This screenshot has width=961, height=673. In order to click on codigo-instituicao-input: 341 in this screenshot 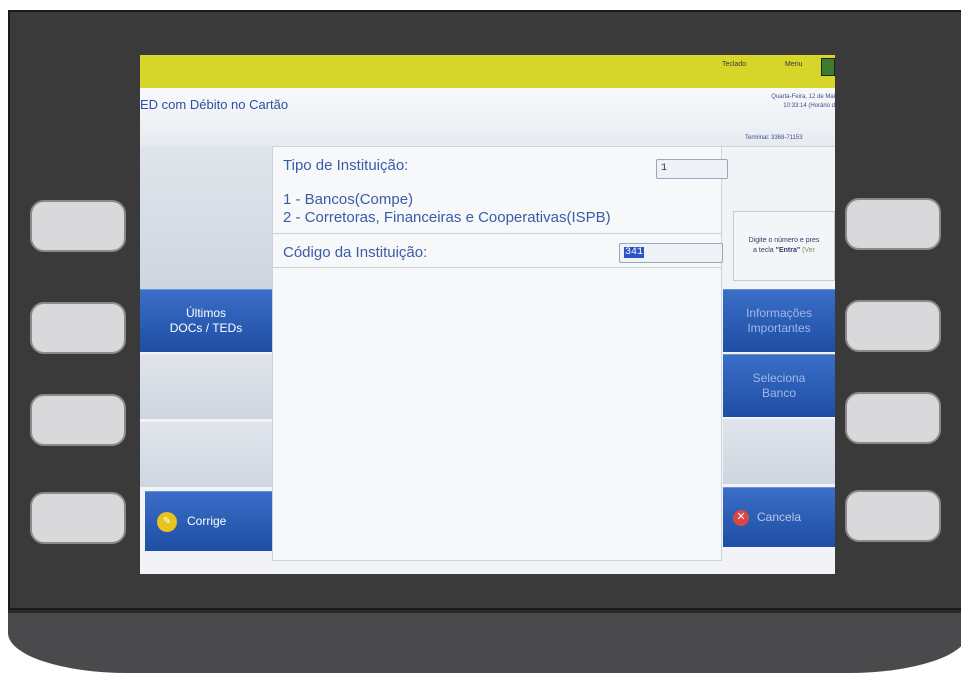, I will do `click(671, 253)`.